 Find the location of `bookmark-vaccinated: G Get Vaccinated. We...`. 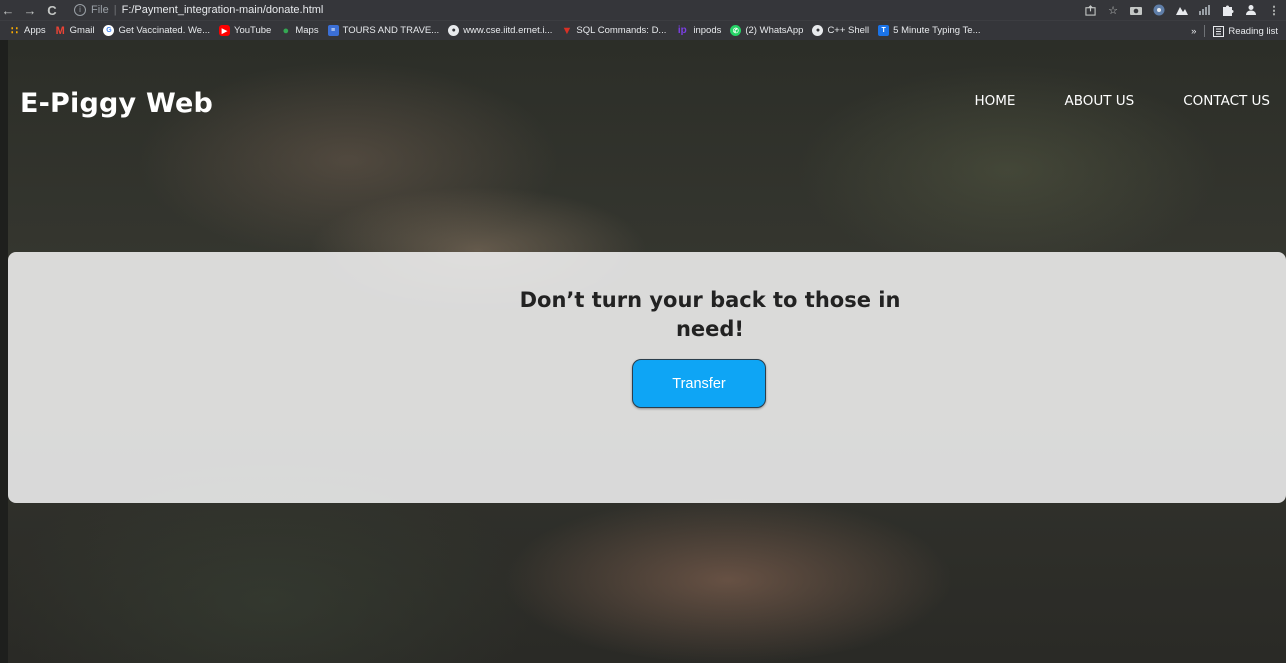

bookmark-vaccinated: G Get Vaccinated. We... is located at coordinates (156, 31).